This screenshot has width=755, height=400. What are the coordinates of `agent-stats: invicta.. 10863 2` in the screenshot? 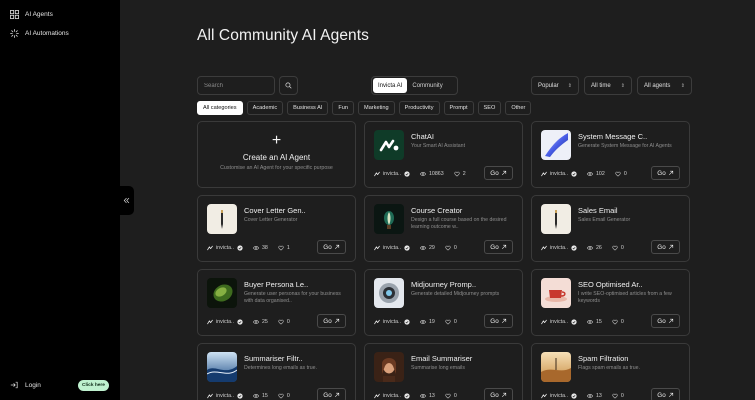 It's located at (420, 174).